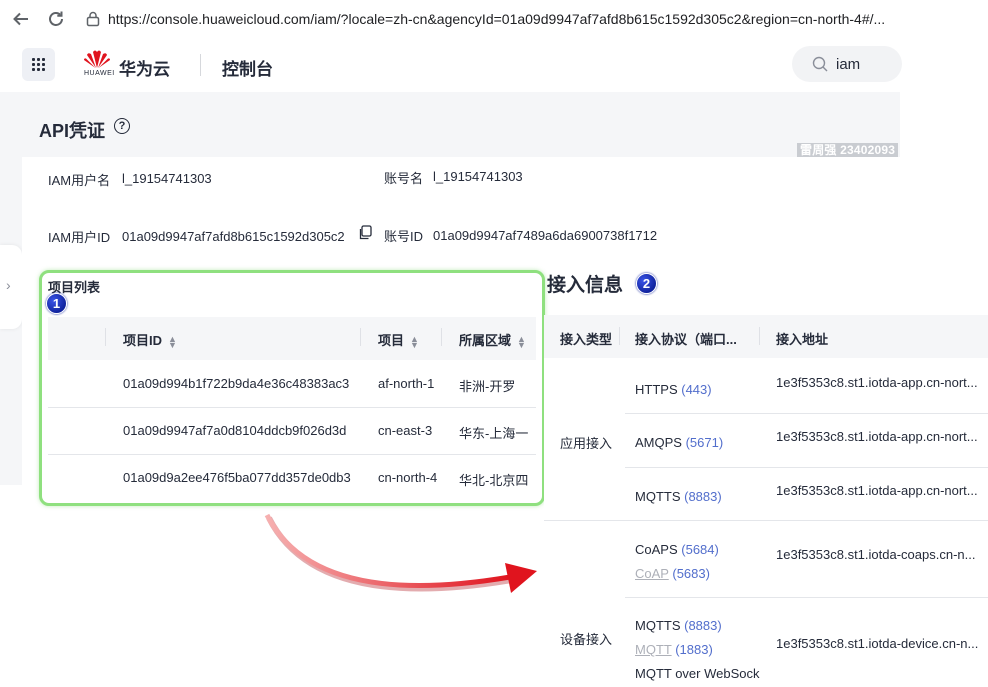 This screenshot has height=687, width=988. Describe the element at coordinates (679, 442) in the screenshot. I see `protocol-cell: AMQPS (5671)` at that location.